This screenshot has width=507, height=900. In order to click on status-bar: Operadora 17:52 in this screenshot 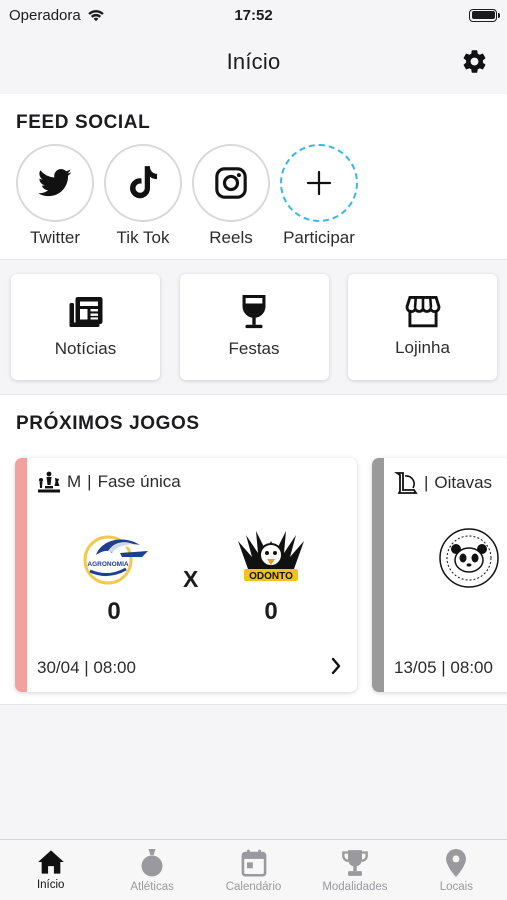, I will do `click(253, 15)`.